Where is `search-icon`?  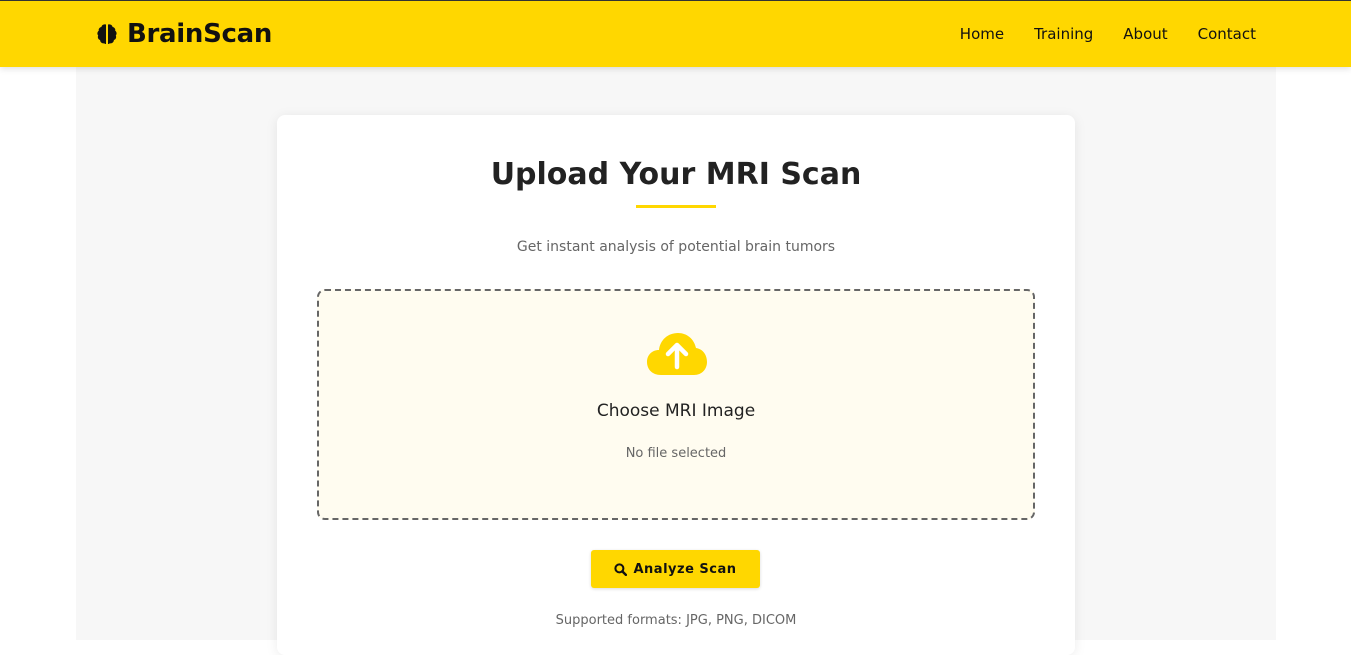 search-icon is located at coordinates (621, 569).